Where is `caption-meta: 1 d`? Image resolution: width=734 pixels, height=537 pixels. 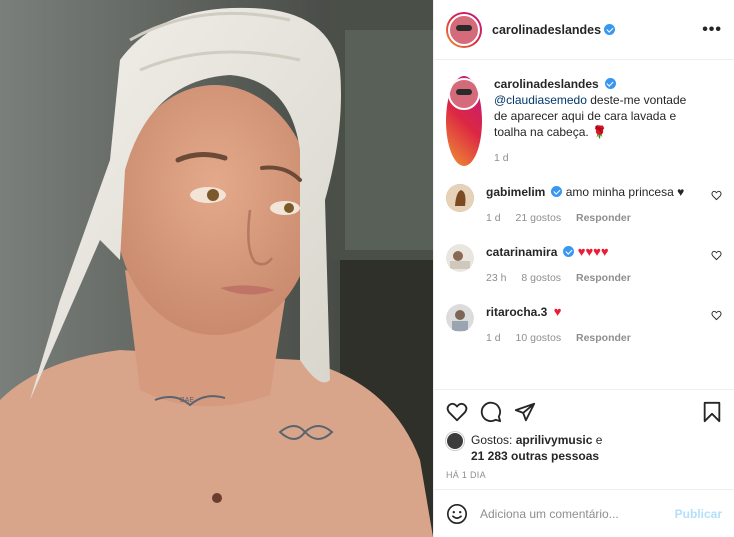
caption-meta: 1 d is located at coordinates (595, 158).